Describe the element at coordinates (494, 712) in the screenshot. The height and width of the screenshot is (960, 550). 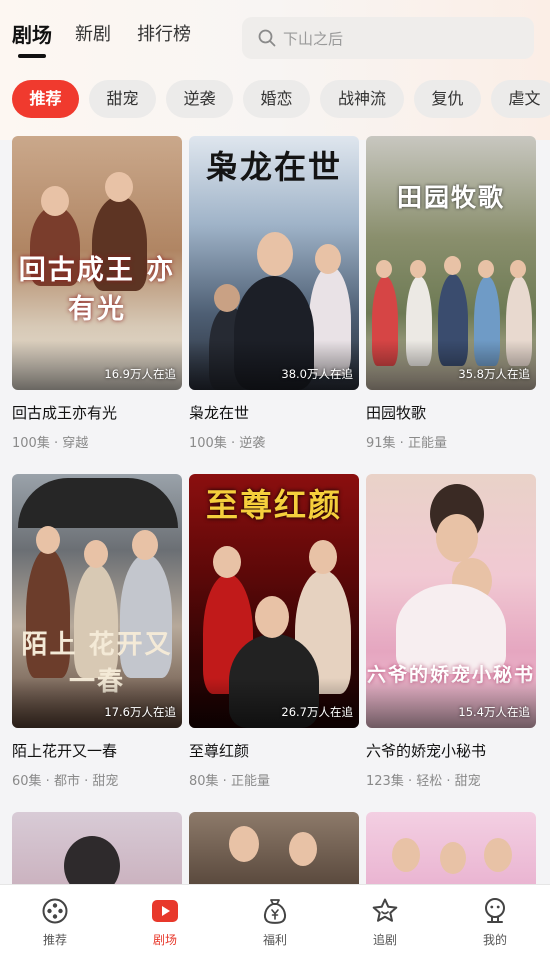
I see `follower-count: 15.4万人在追` at that location.